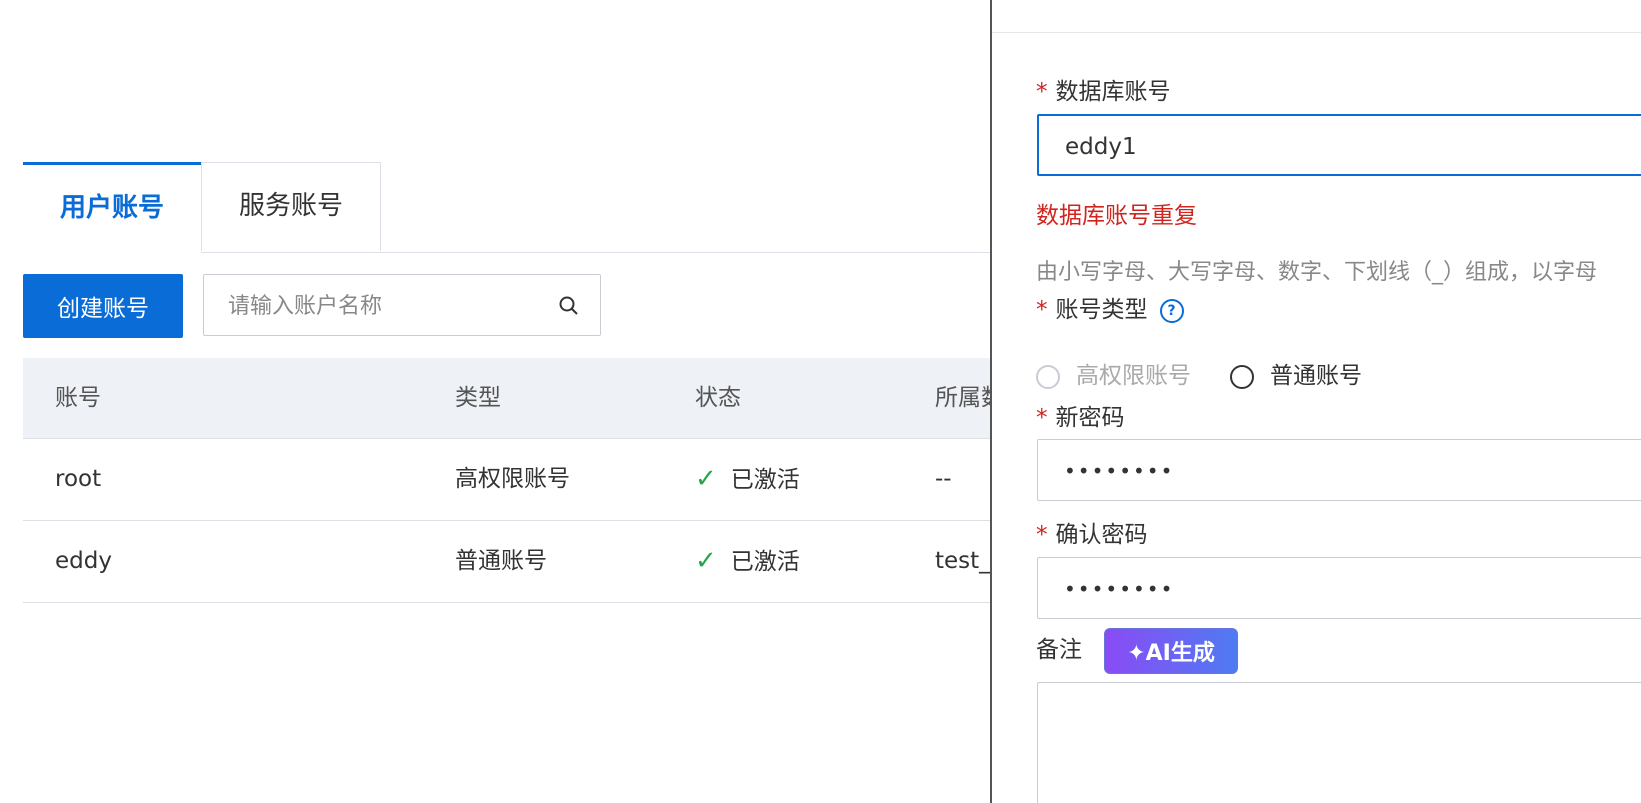 Image resolution: width=1641 pixels, height=803 pixels. Describe the element at coordinates (1344, 471) in the screenshot. I see `new-password-input` at that location.